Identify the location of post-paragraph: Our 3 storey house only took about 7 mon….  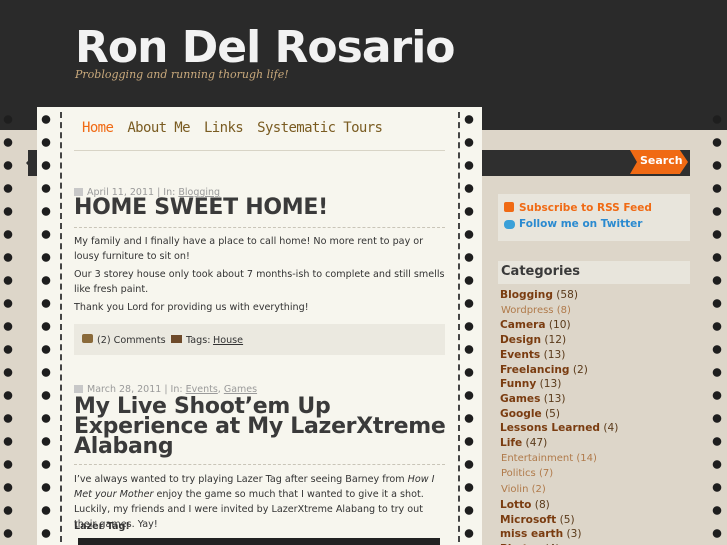
(259, 282).